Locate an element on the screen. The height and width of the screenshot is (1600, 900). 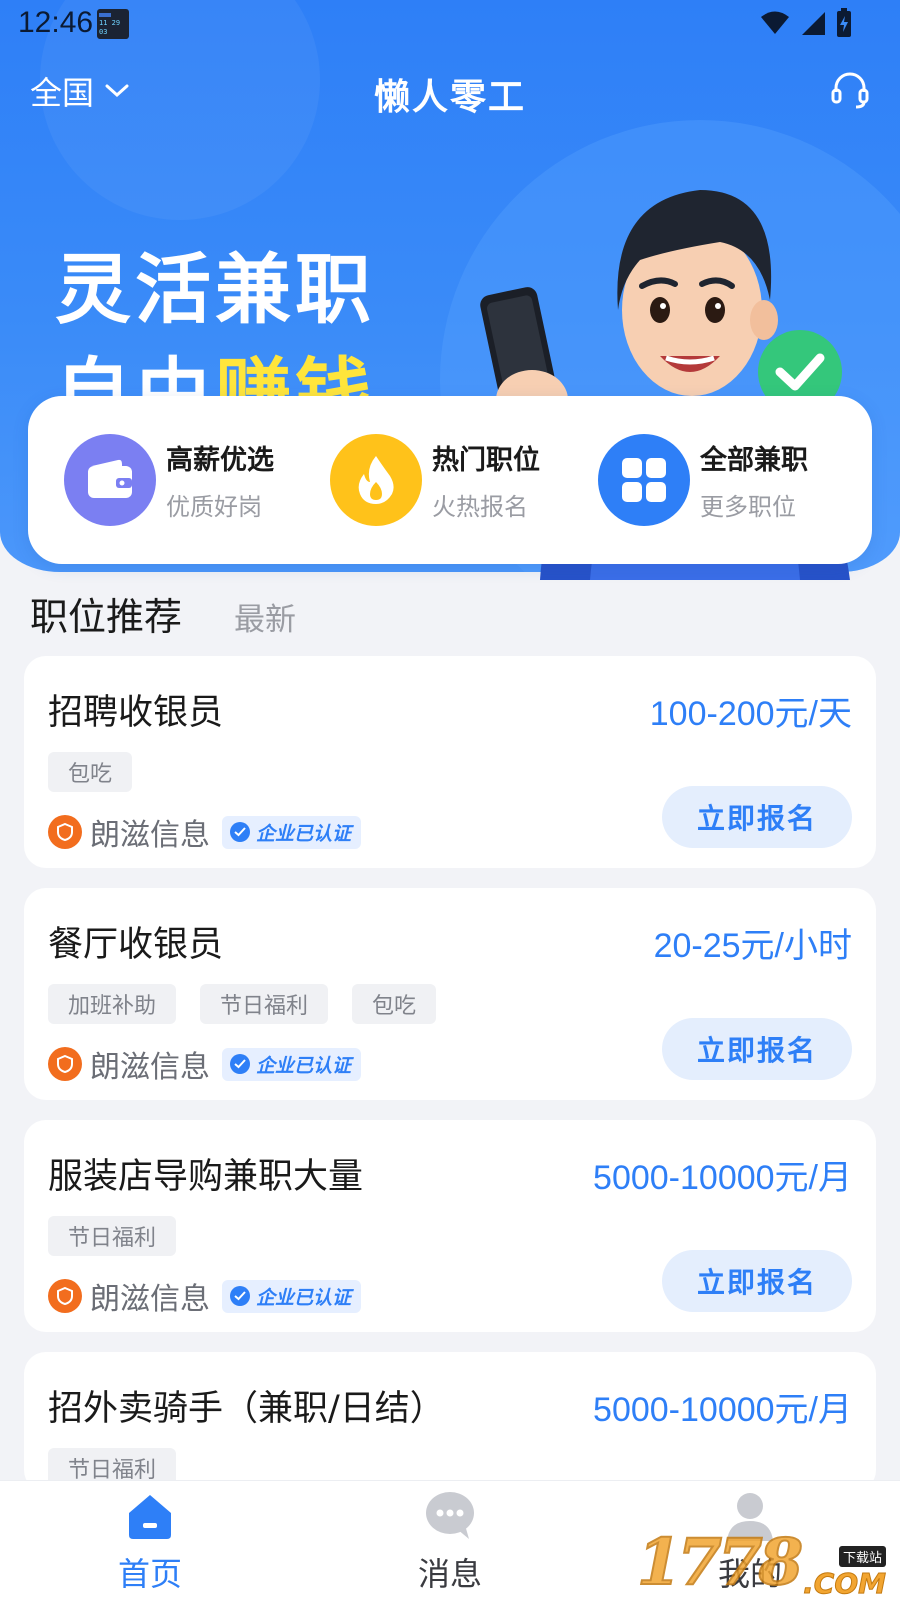
job-card: 招外卖骑手（兼职/日结） 5000-10000元/月 节日福利 is located at coordinates (450, 1422).